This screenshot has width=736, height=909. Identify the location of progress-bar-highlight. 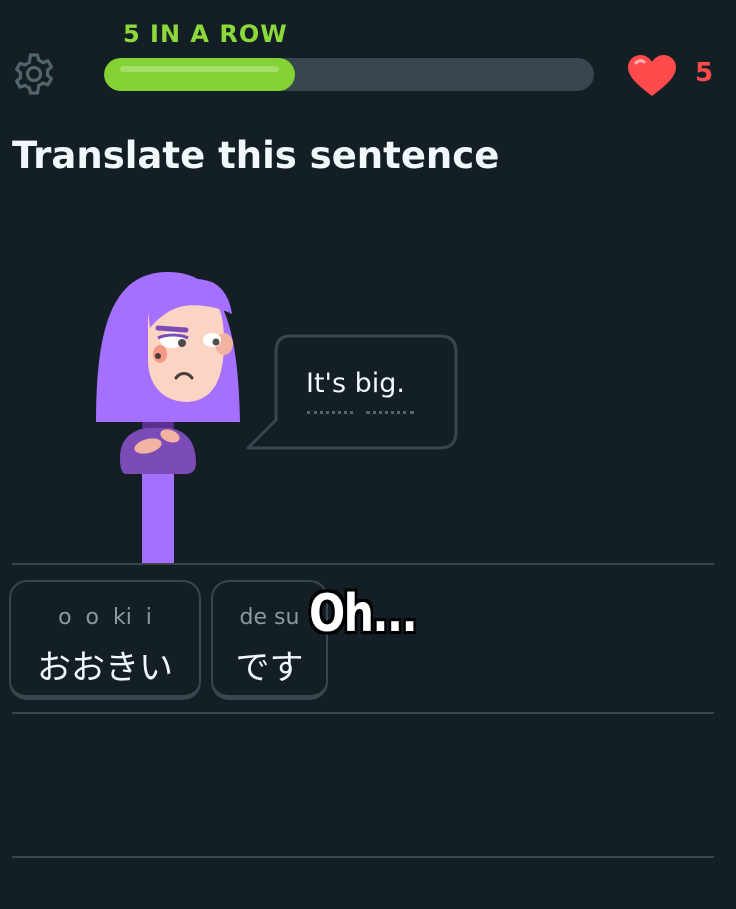
(200, 69).